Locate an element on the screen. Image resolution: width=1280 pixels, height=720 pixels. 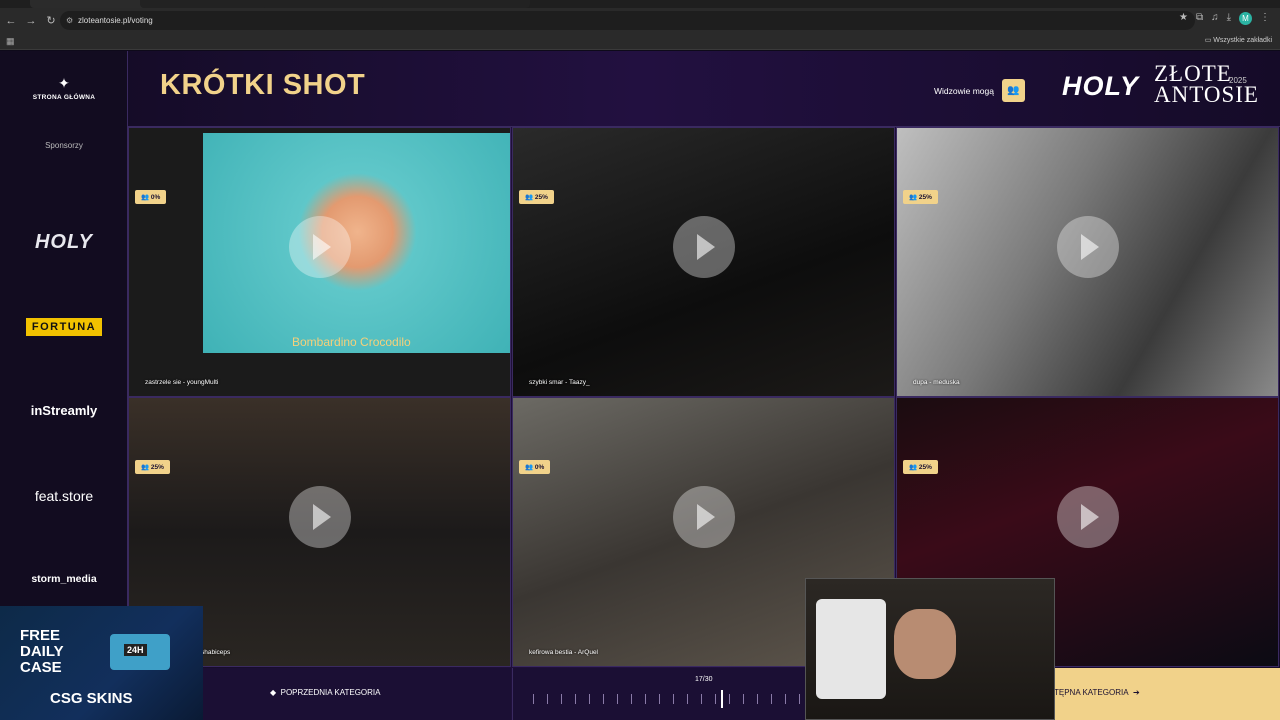
webcam-overlay is located at coordinates (930, 649).